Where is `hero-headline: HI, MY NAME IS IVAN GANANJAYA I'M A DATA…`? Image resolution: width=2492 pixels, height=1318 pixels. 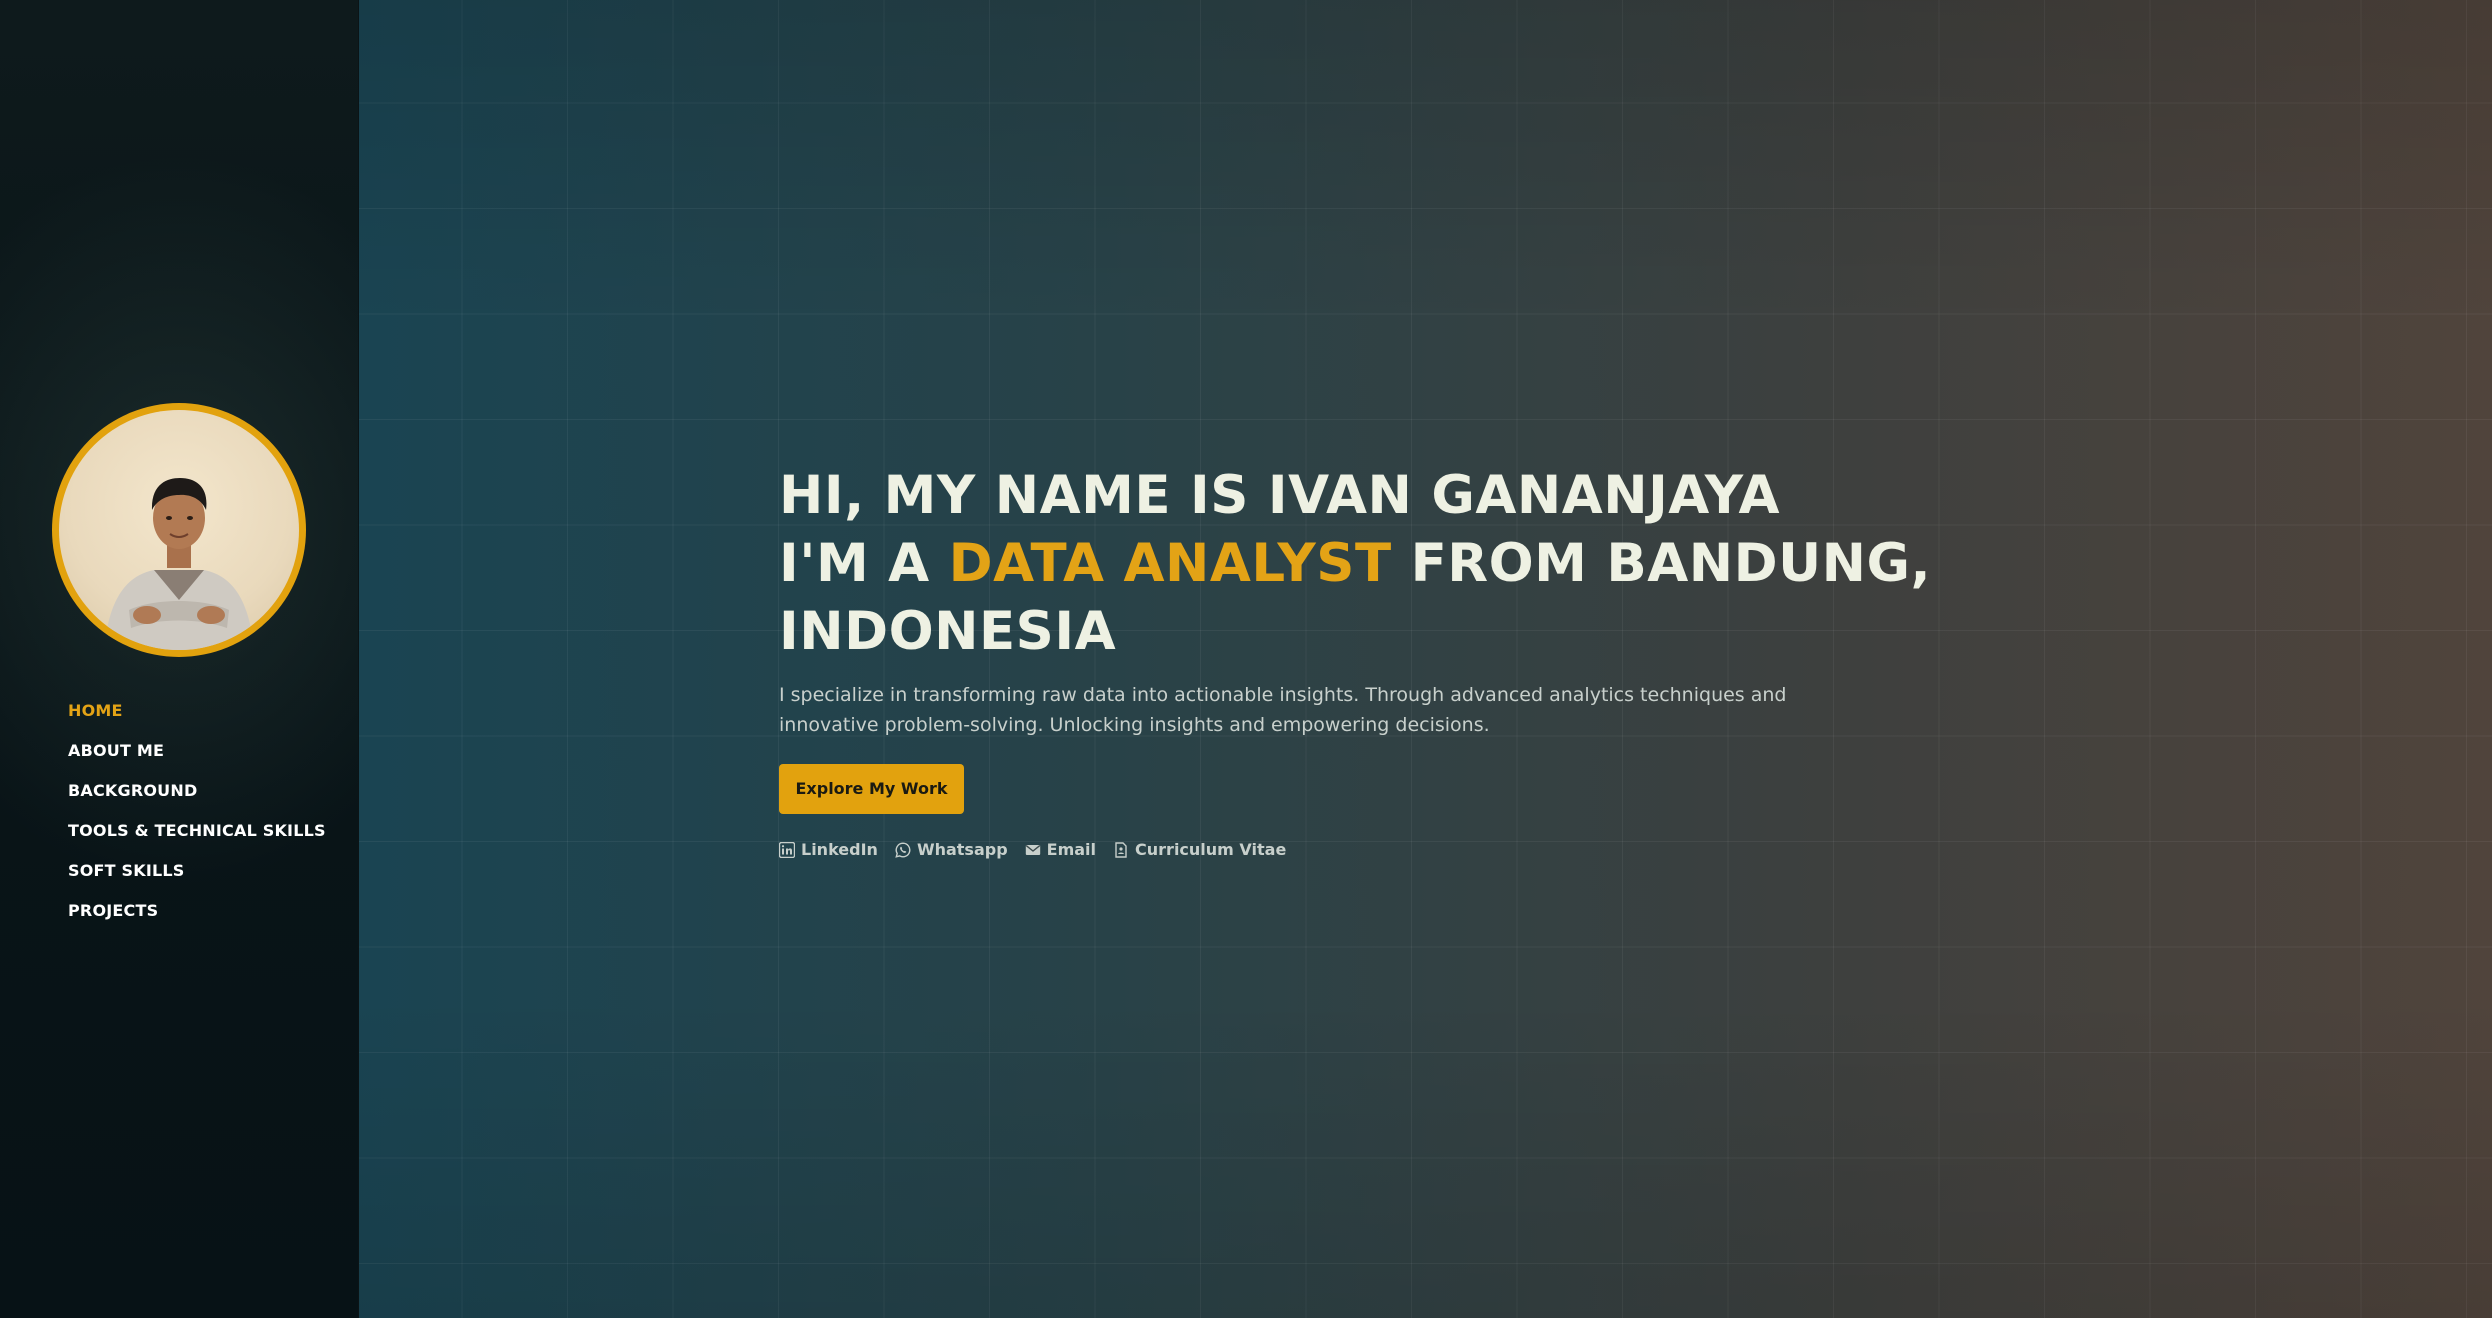 hero-headline: HI, MY NAME IS IVAN GANANJAYA I'M A DATA… is located at coordinates (1379, 564).